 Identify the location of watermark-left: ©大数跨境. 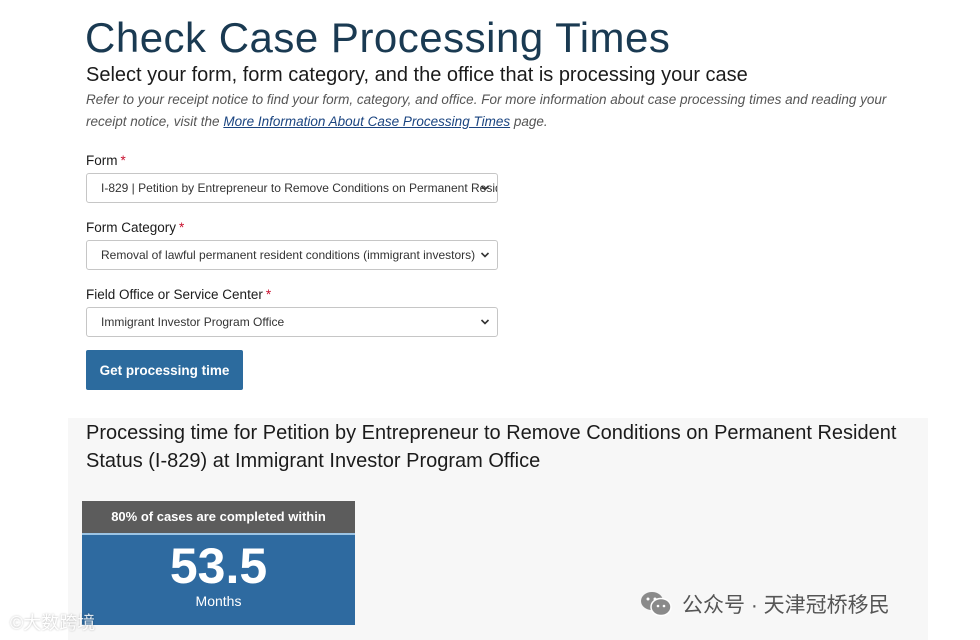
(53, 623).